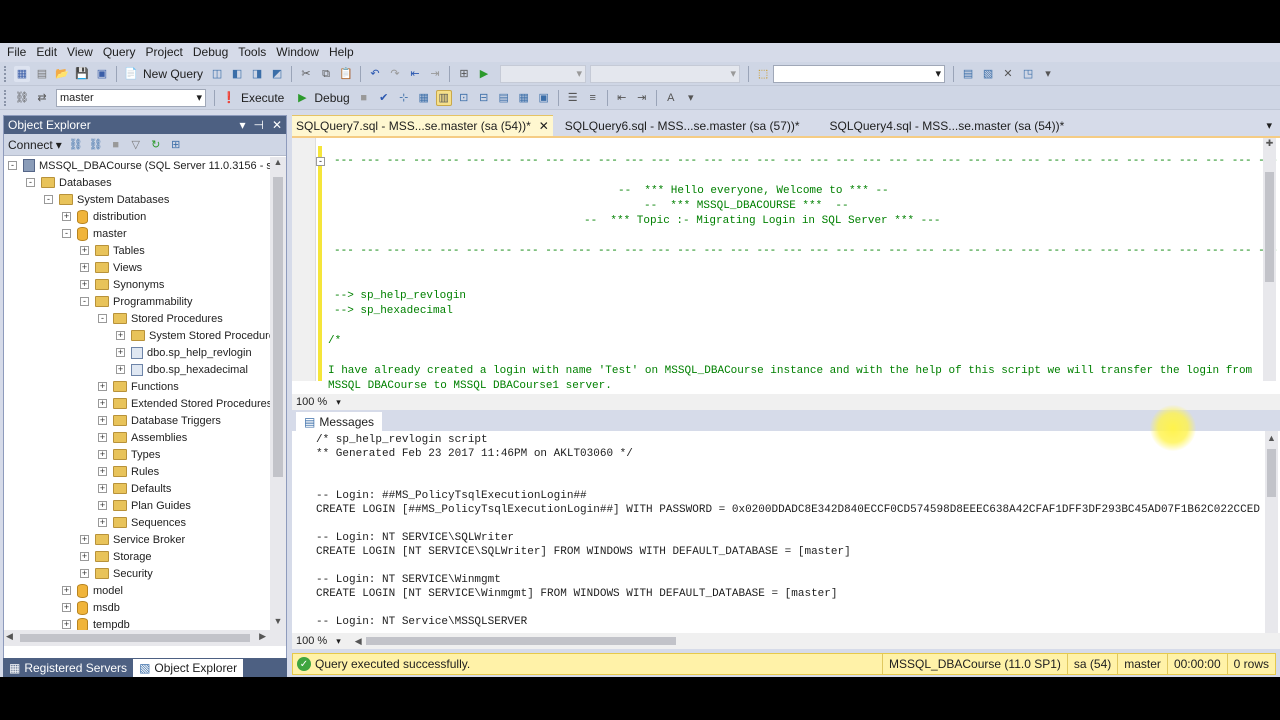  What do you see at coordinates (69, 182) in the screenshot?
I see `tree-node: - Databases` at bounding box center [69, 182].